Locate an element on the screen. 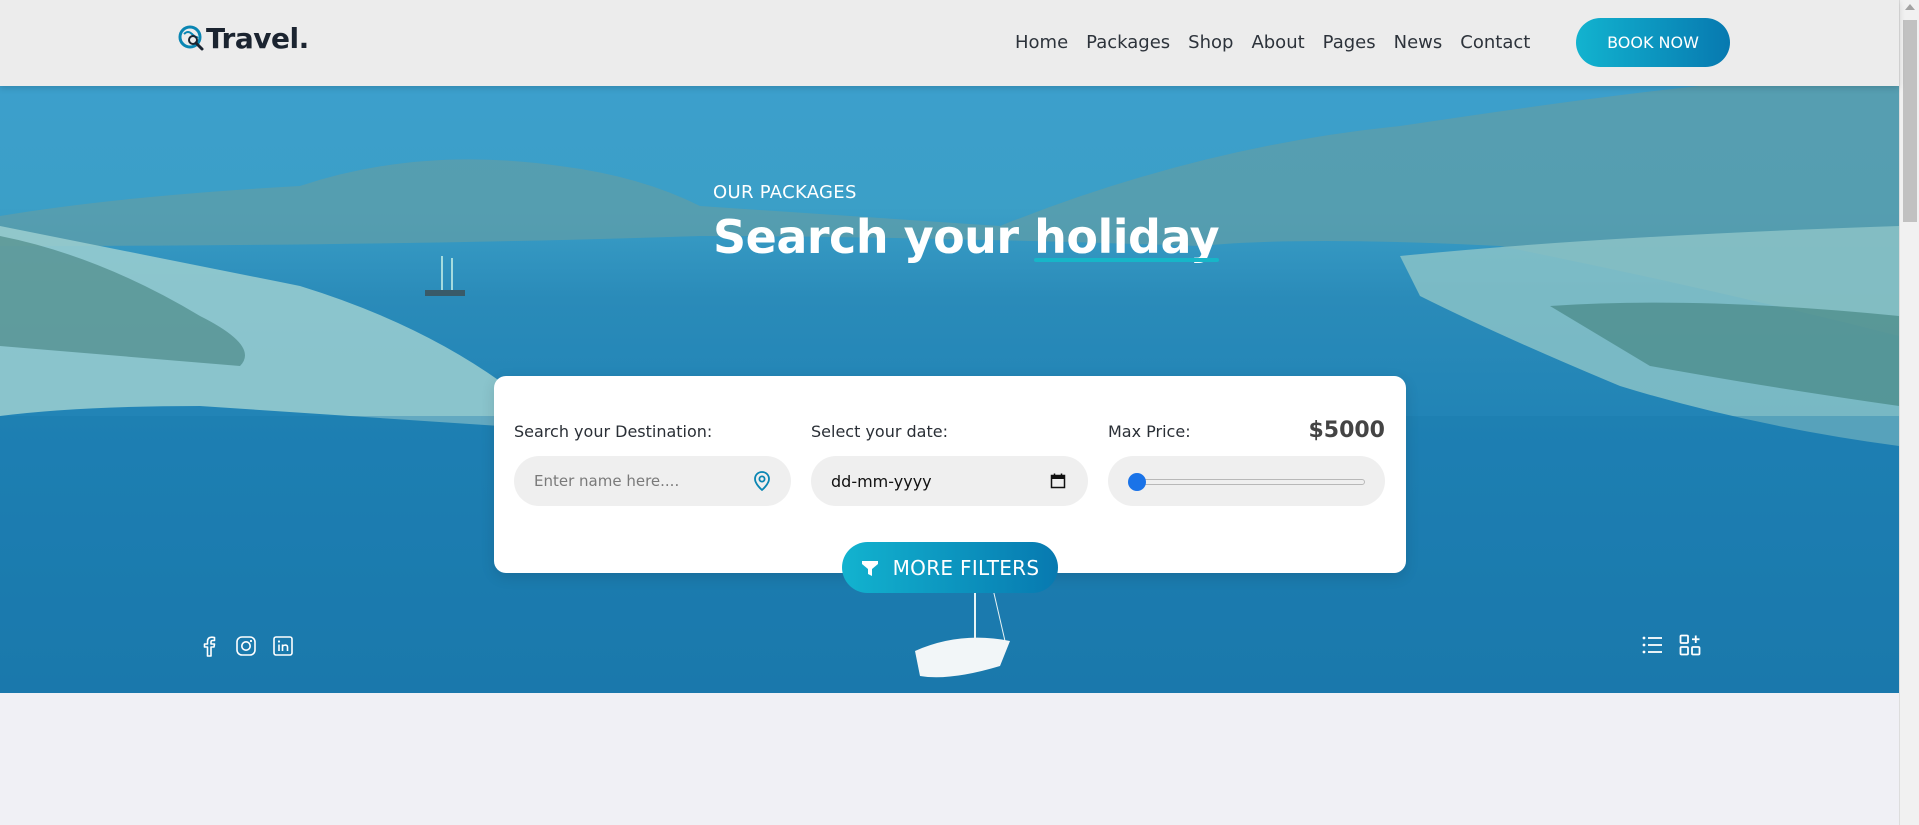 This screenshot has height=825, width=1919. hero-title: Search your holiday is located at coordinates (966, 237).